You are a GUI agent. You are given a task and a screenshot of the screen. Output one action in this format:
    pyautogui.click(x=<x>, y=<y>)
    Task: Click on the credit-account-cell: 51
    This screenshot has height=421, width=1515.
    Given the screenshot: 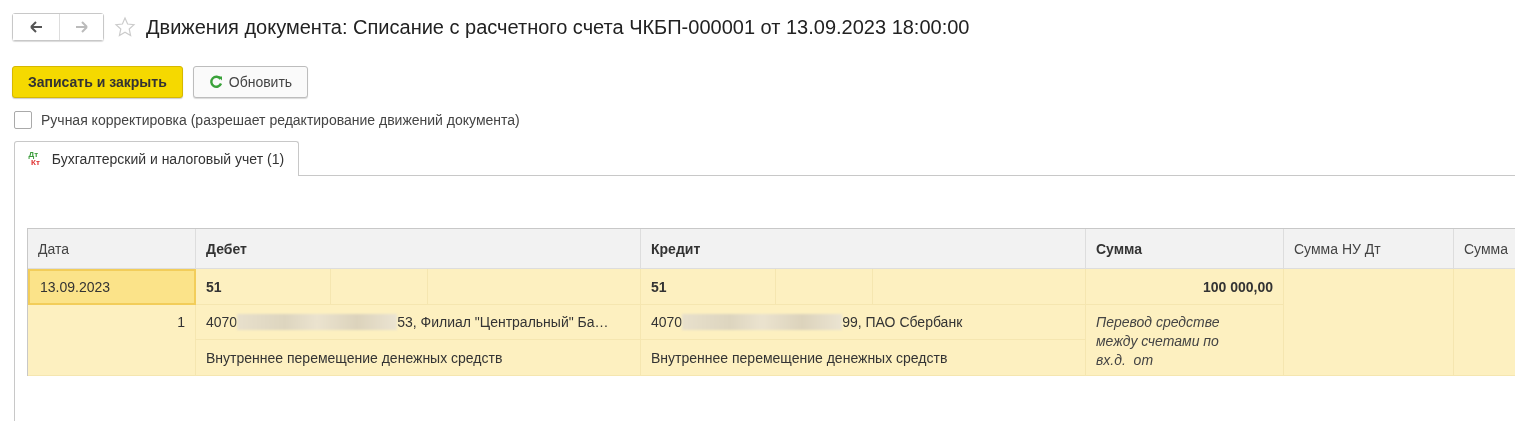 What is the action you would take?
    pyautogui.click(x=708, y=287)
    